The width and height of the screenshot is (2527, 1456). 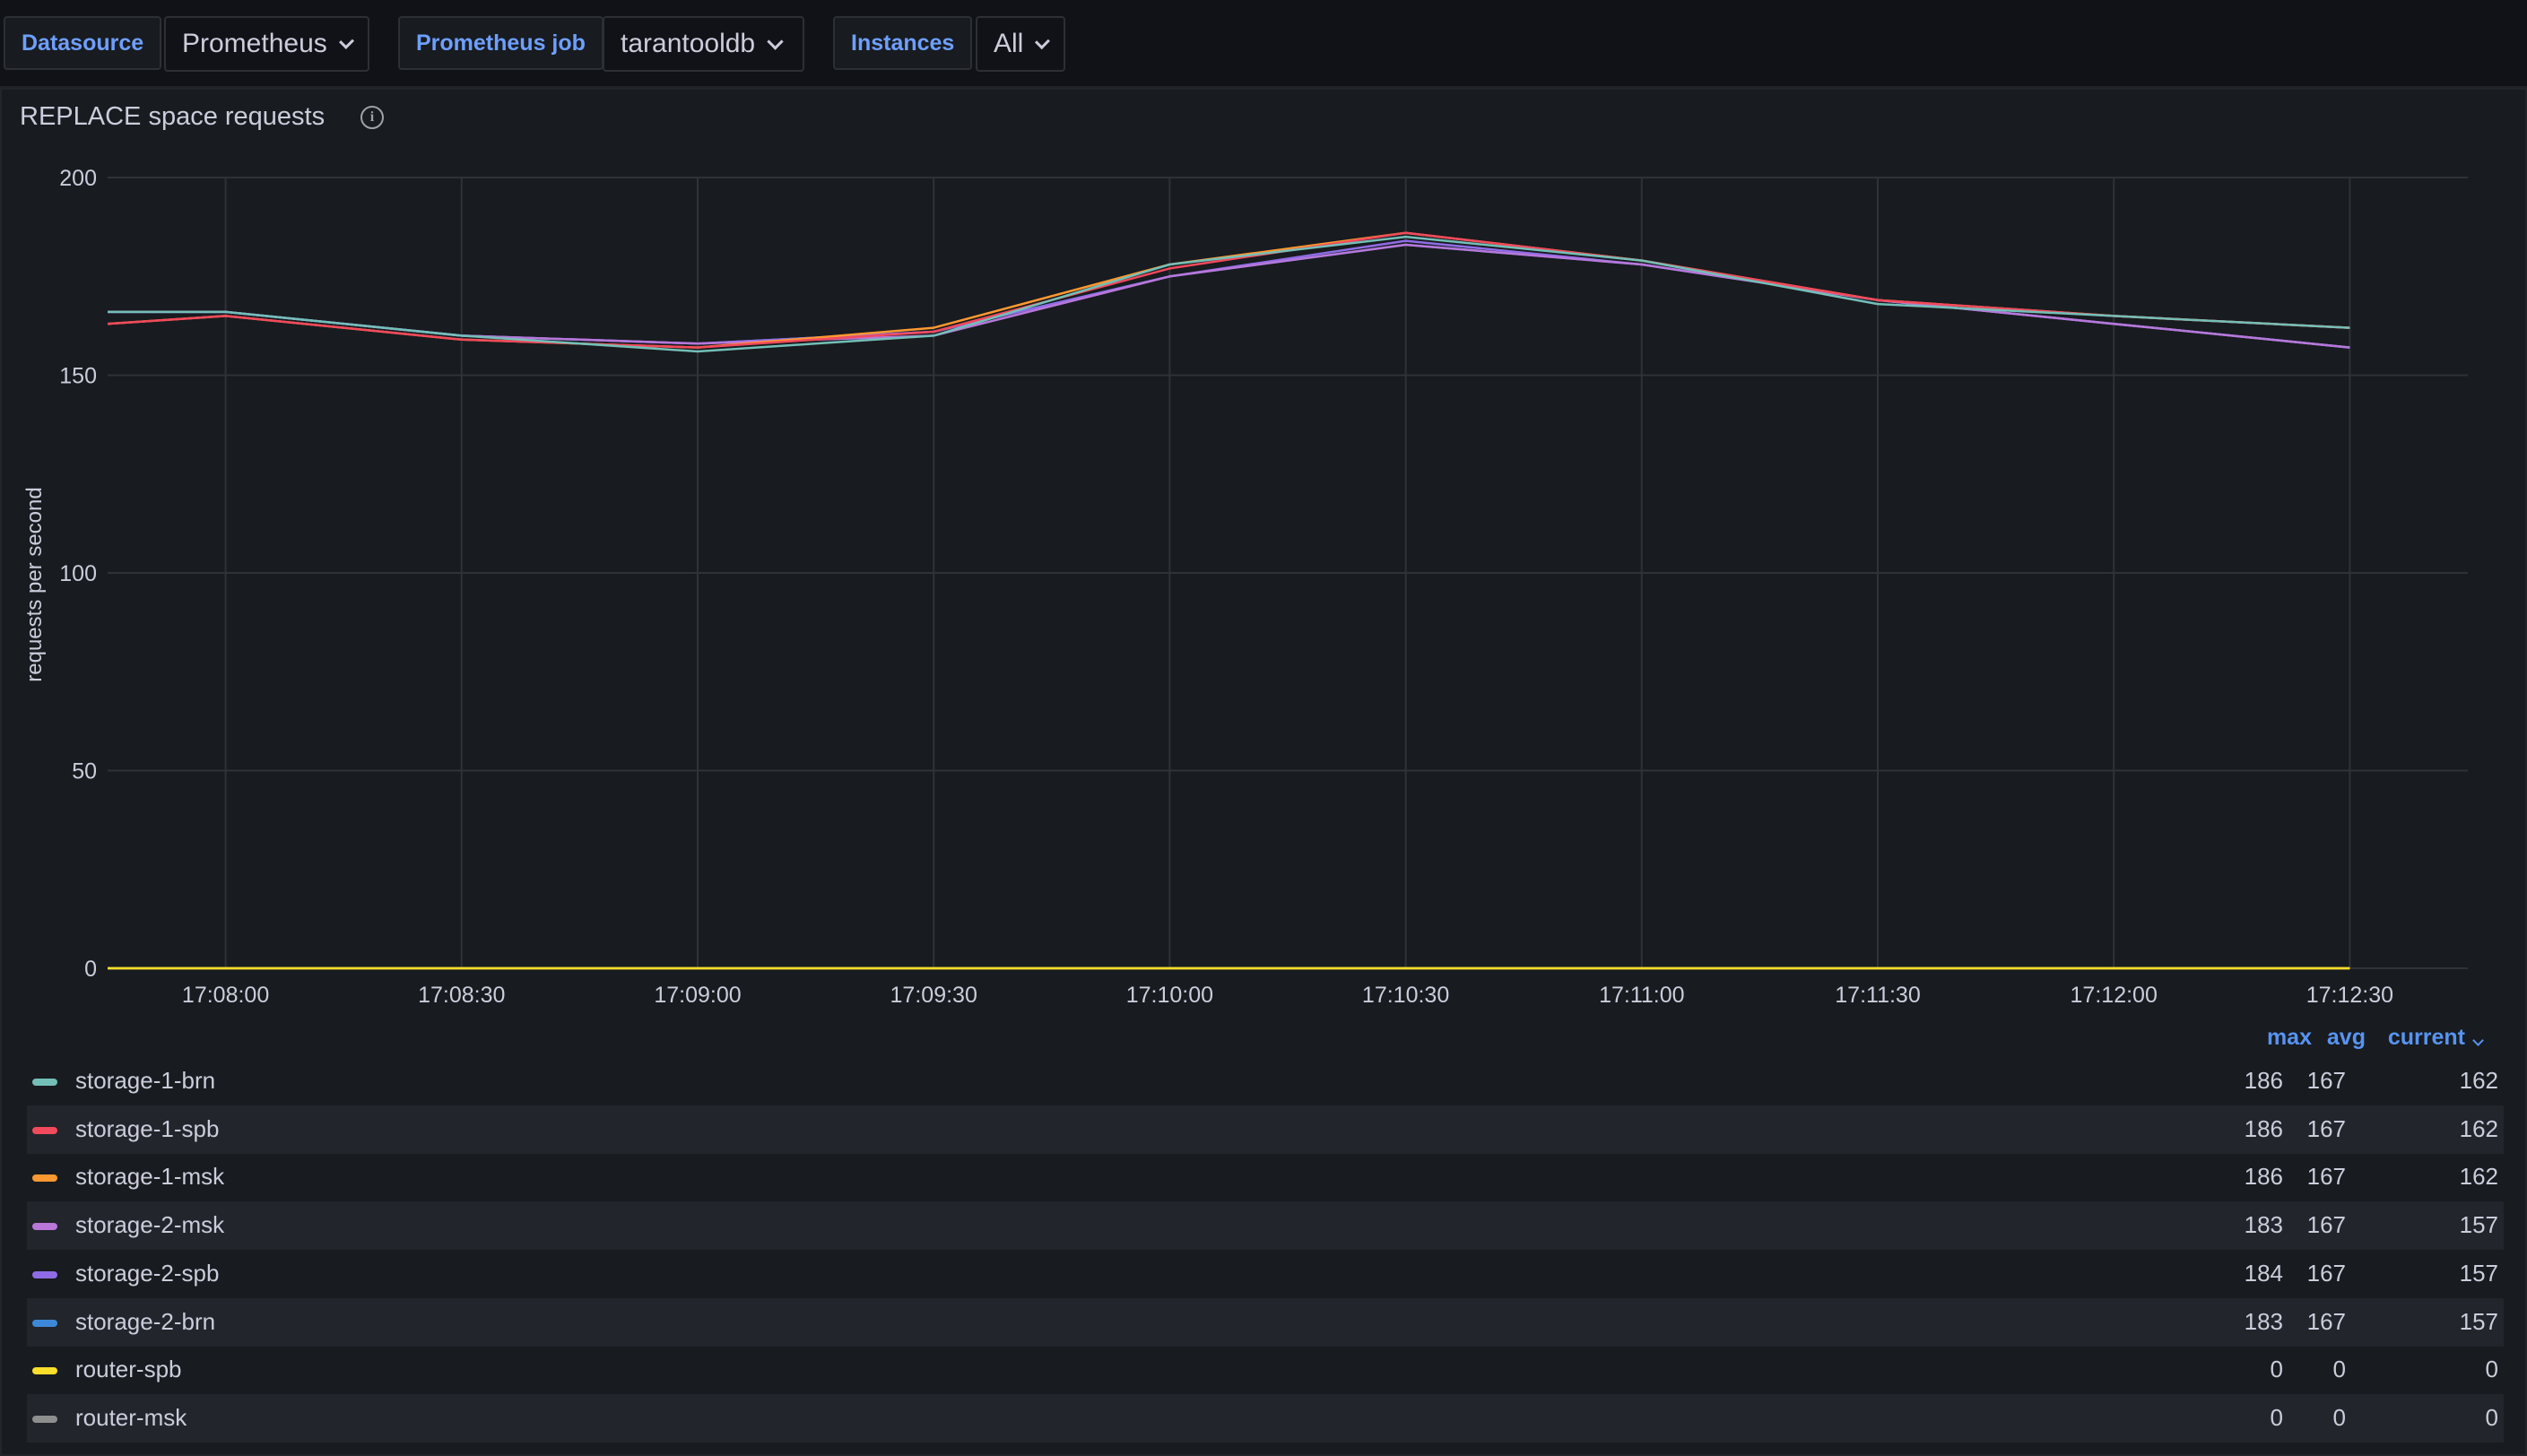 What do you see at coordinates (1405, 996) in the screenshot?
I see `x-tick-label: 17:10:30` at bounding box center [1405, 996].